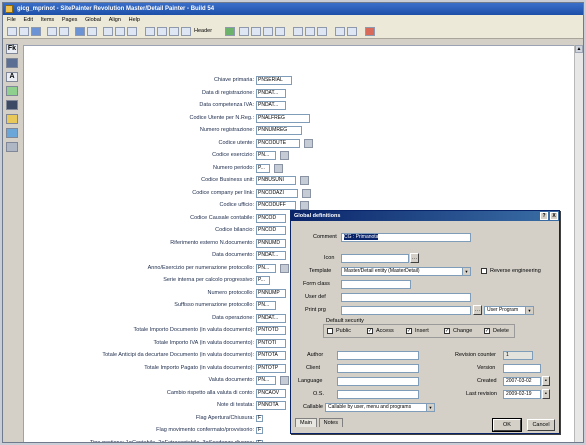 The width and height of the screenshot is (586, 445). Describe the element at coordinates (271, 405) in the screenshot. I see `form-row-field: PNNOTA` at that location.